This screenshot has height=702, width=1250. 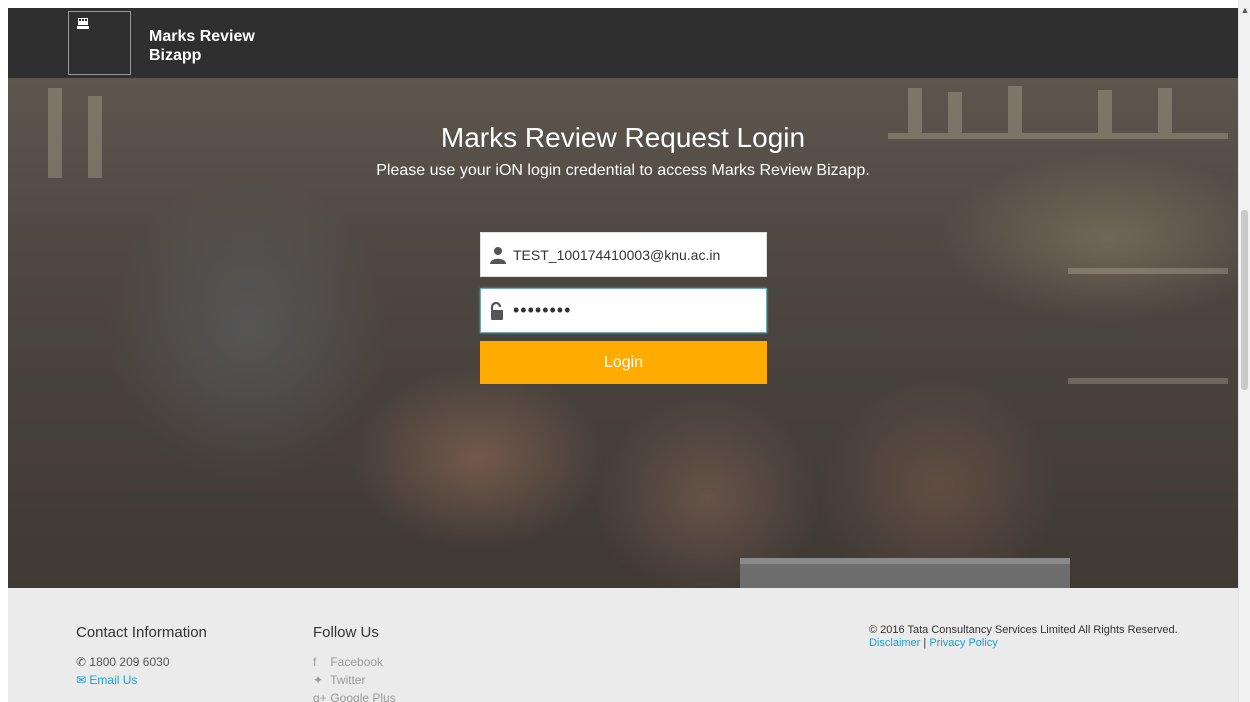 What do you see at coordinates (963, 643) in the screenshot?
I see `privacy-policy-link: Privacy Policy` at bounding box center [963, 643].